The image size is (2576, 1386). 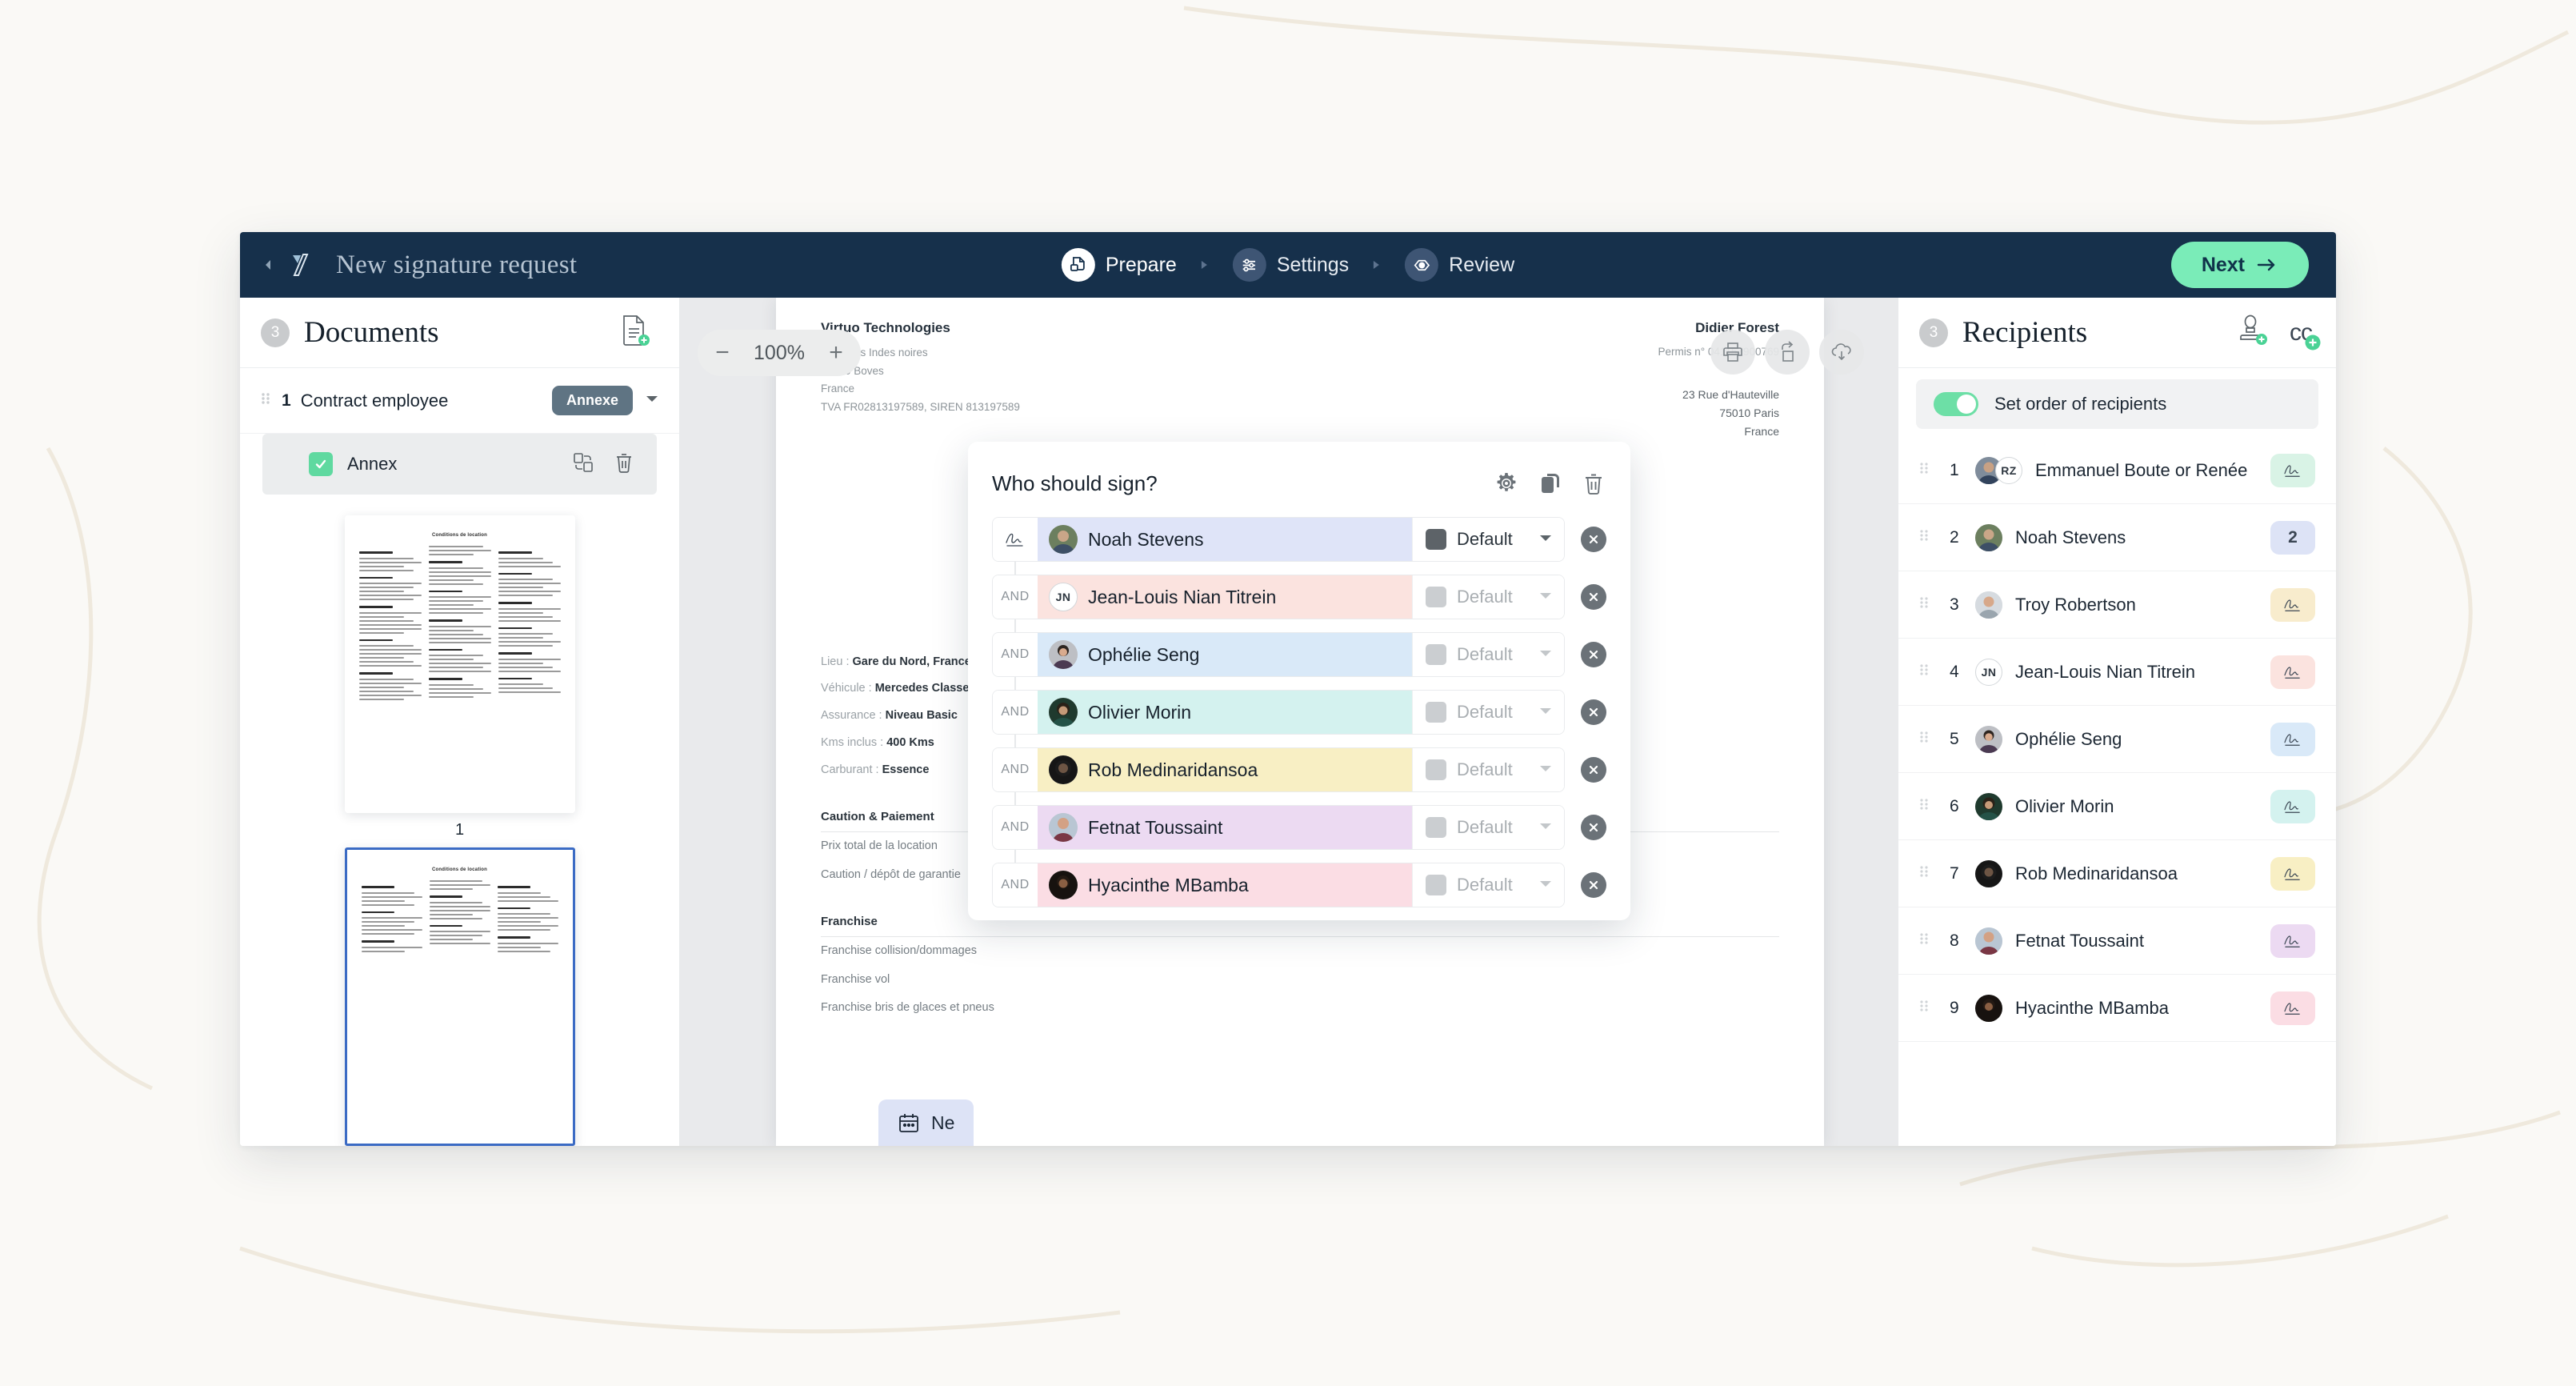 I want to click on signer-name: Rob Medinaridansoa, so click(x=1173, y=769).